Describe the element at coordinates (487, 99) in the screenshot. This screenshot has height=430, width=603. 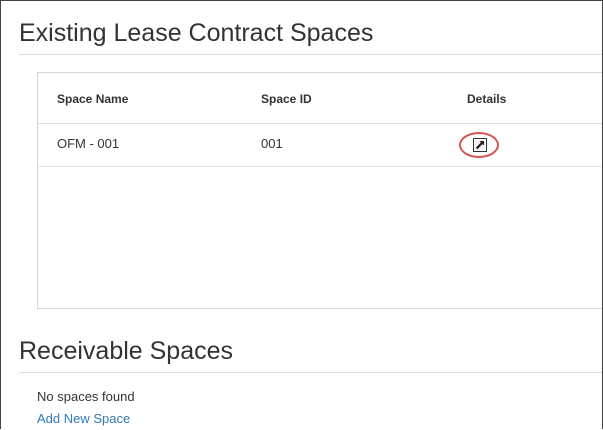
I see `column-header-details: Details` at that location.